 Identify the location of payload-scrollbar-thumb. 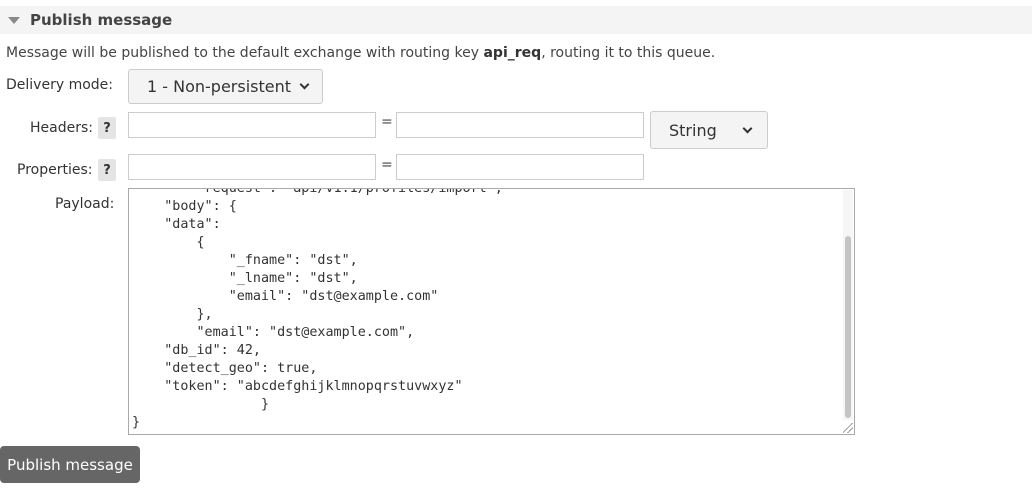
(848, 327).